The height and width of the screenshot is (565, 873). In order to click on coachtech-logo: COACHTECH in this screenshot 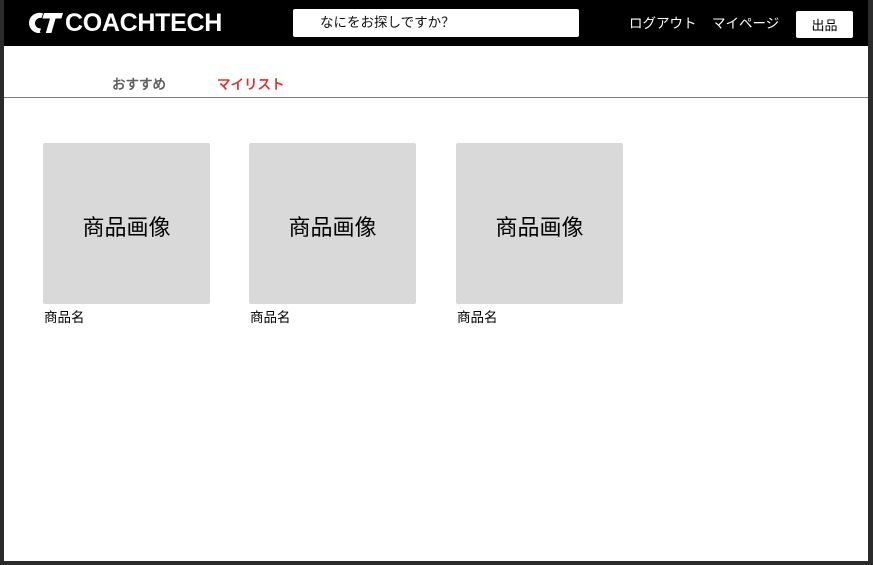, I will do `click(124, 23)`.